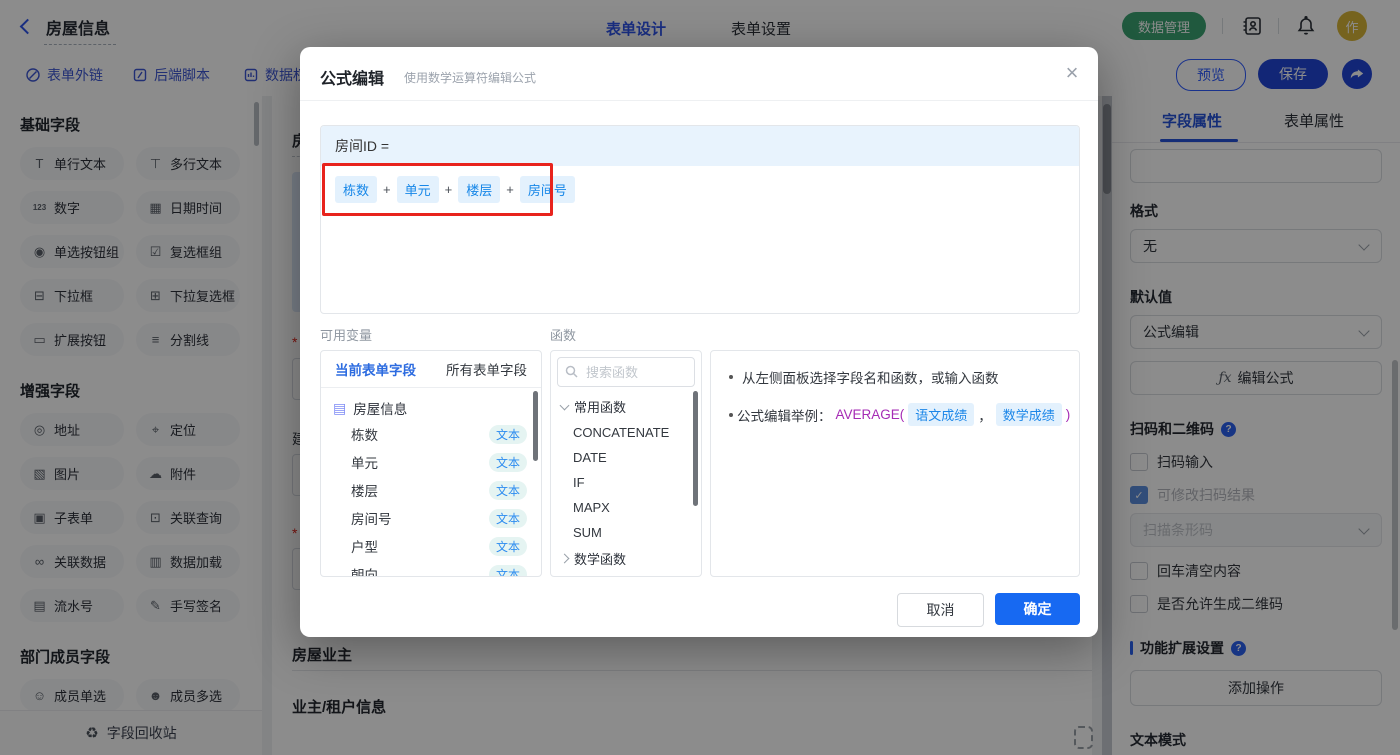 The image size is (1400, 755). I want to click on formula-expression: 栋数 + 单元 + 楼层 + 房间号, so click(455, 189).